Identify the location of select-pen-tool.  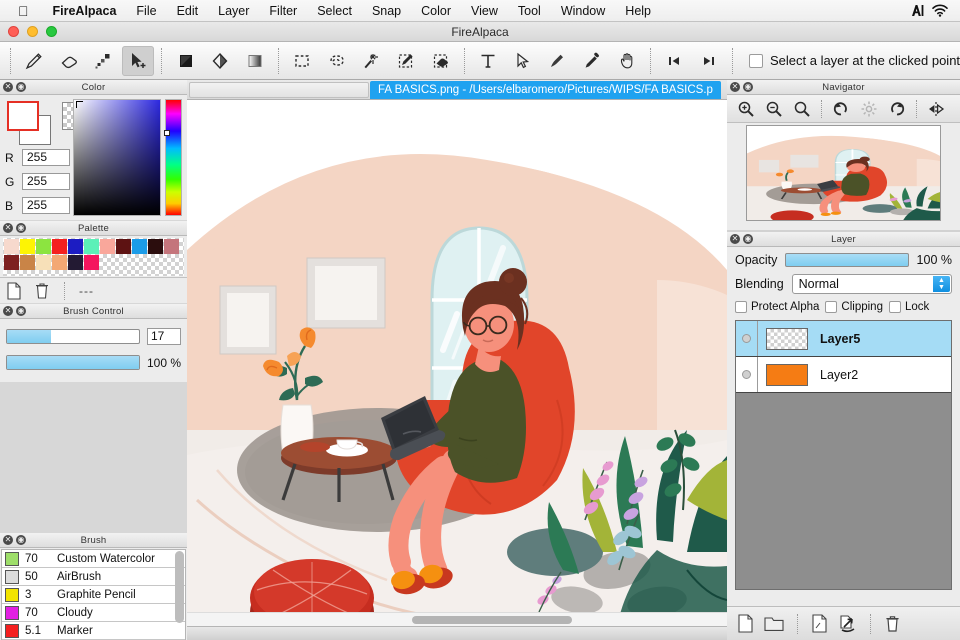
(406, 61).